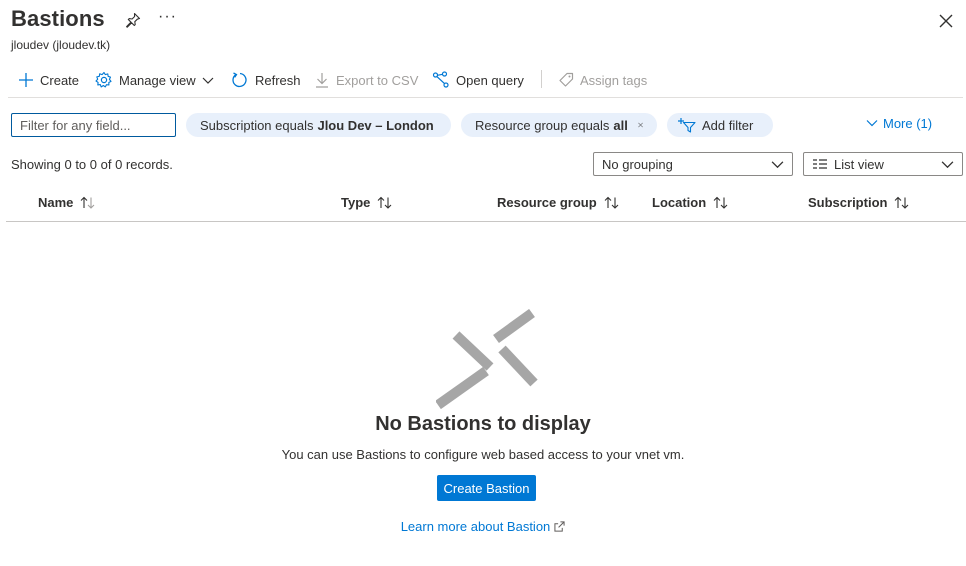 The image size is (966, 566). What do you see at coordinates (566, 79) in the screenshot?
I see `tag-icon` at bounding box center [566, 79].